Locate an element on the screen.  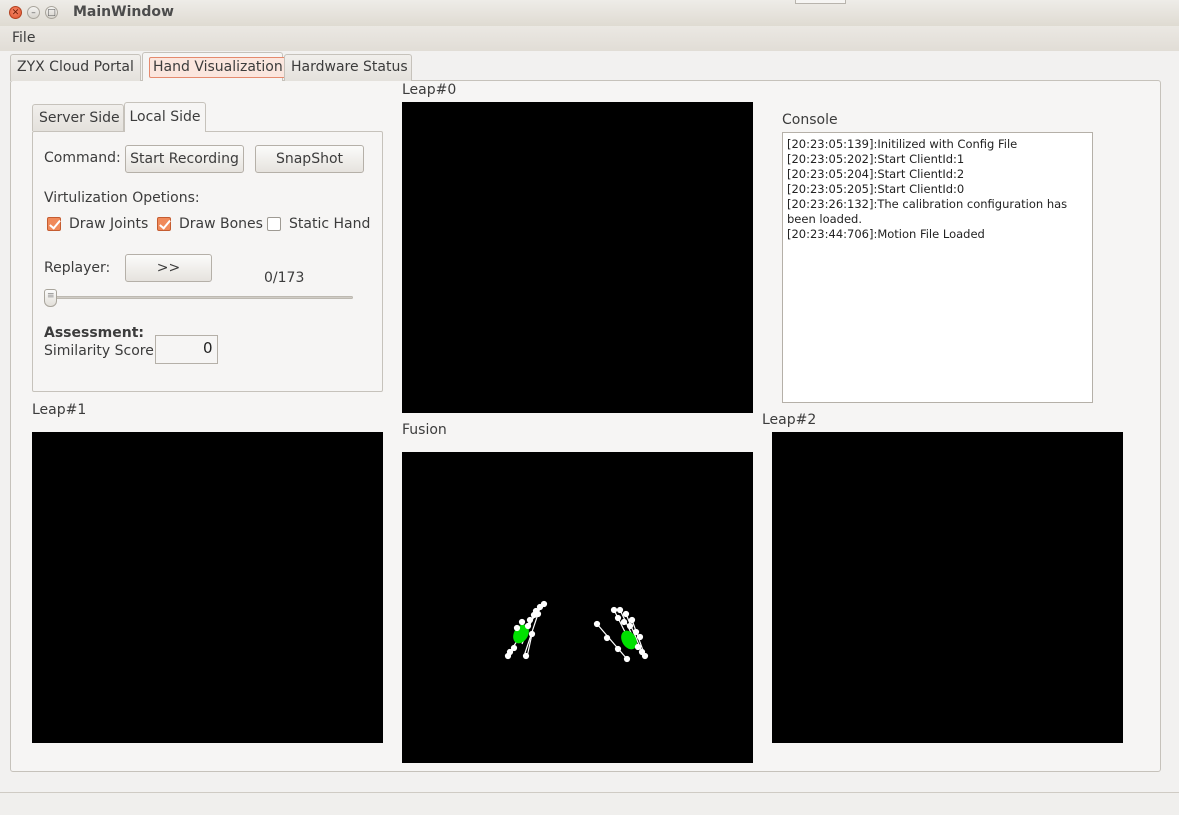
assessment-label: Assessment: is located at coordinates (94, 333).